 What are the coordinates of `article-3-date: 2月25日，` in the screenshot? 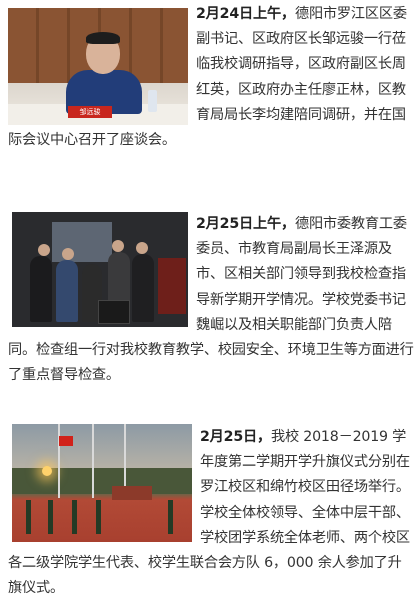 It's located at (235, 437).